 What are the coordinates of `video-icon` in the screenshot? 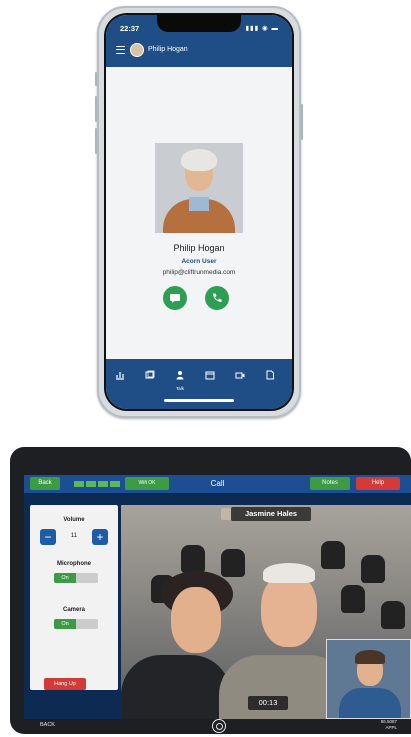 It's located at (240, 375).